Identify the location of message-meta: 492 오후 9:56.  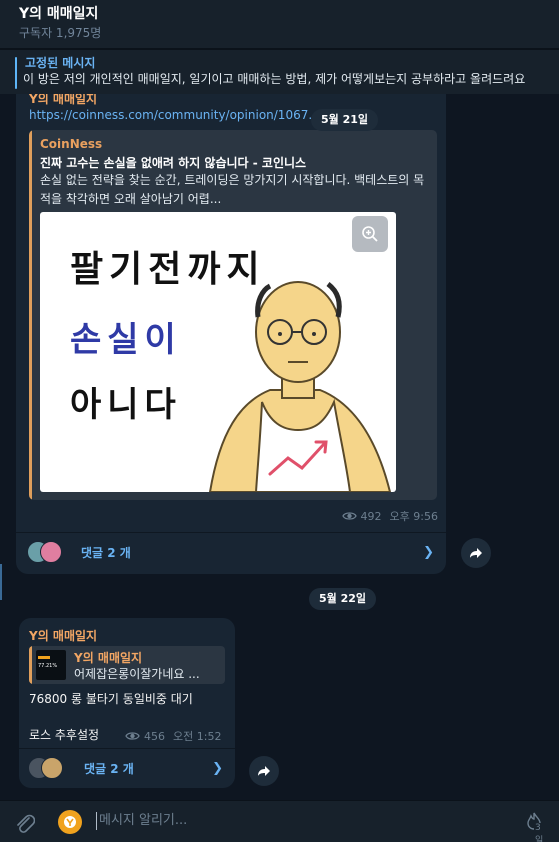
(389, 516).